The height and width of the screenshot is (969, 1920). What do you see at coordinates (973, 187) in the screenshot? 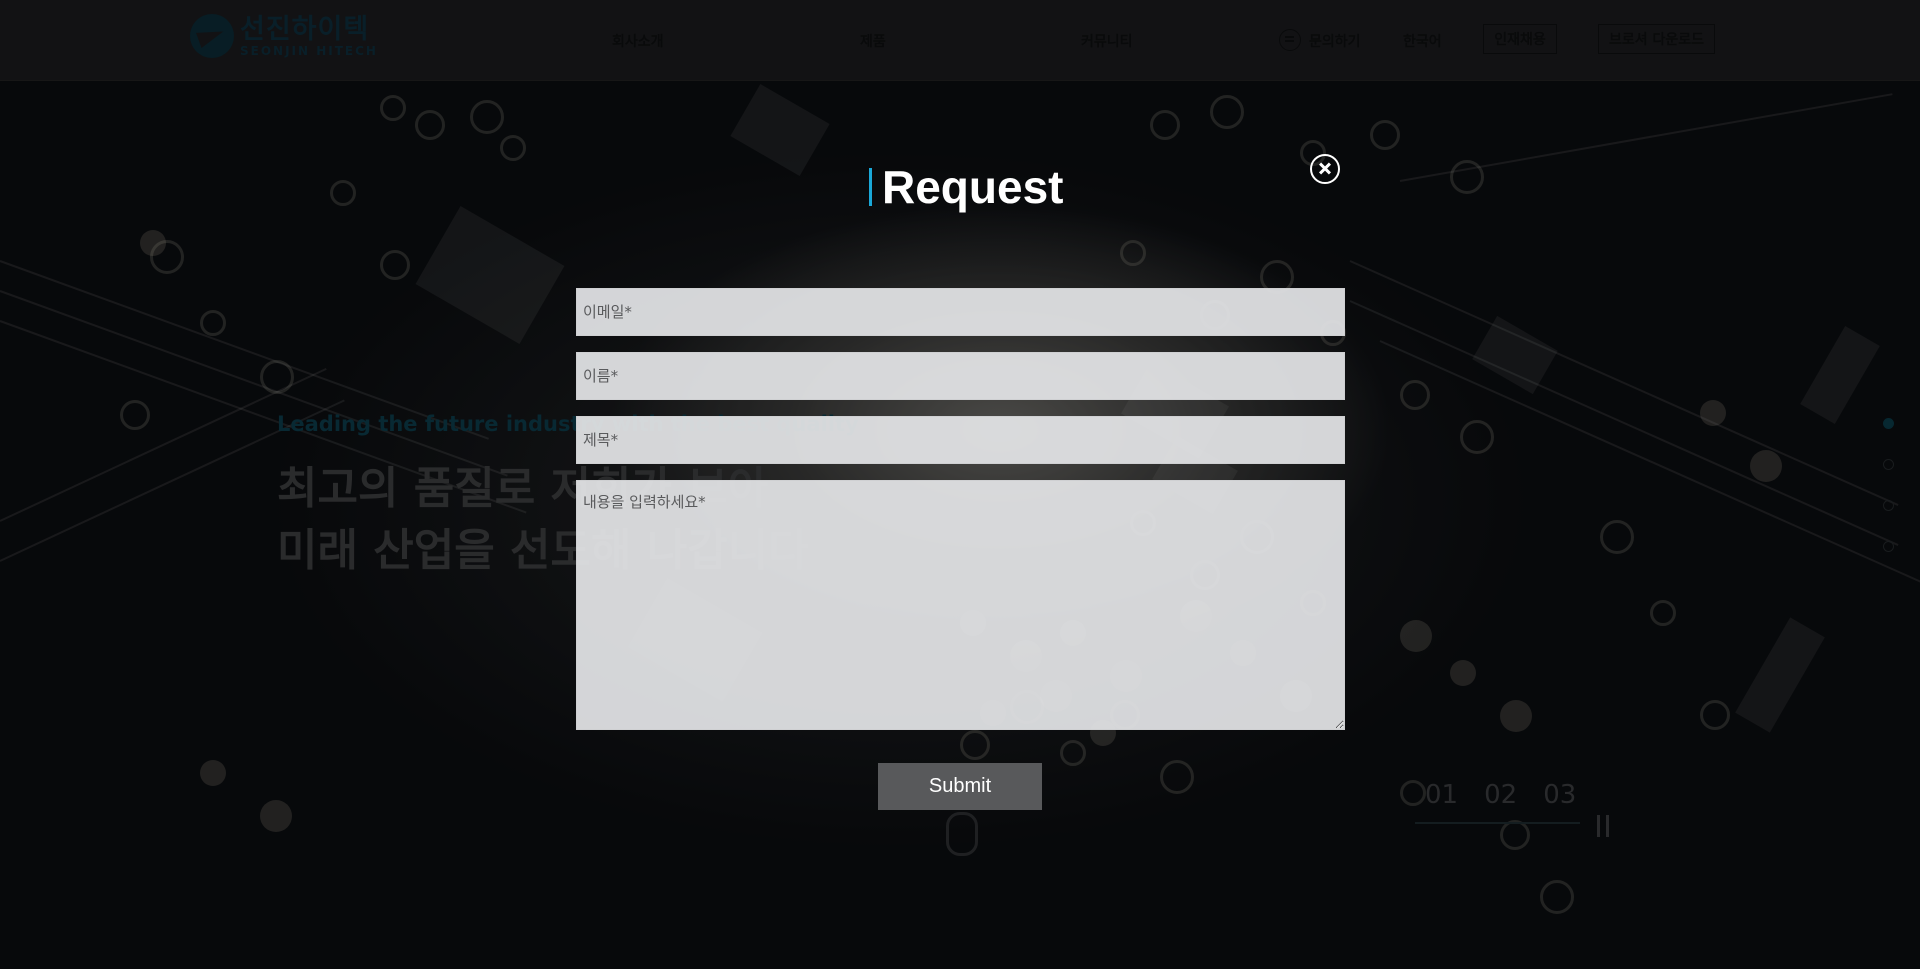
I see `modal-title: Request` at bounding box center [973, 187].